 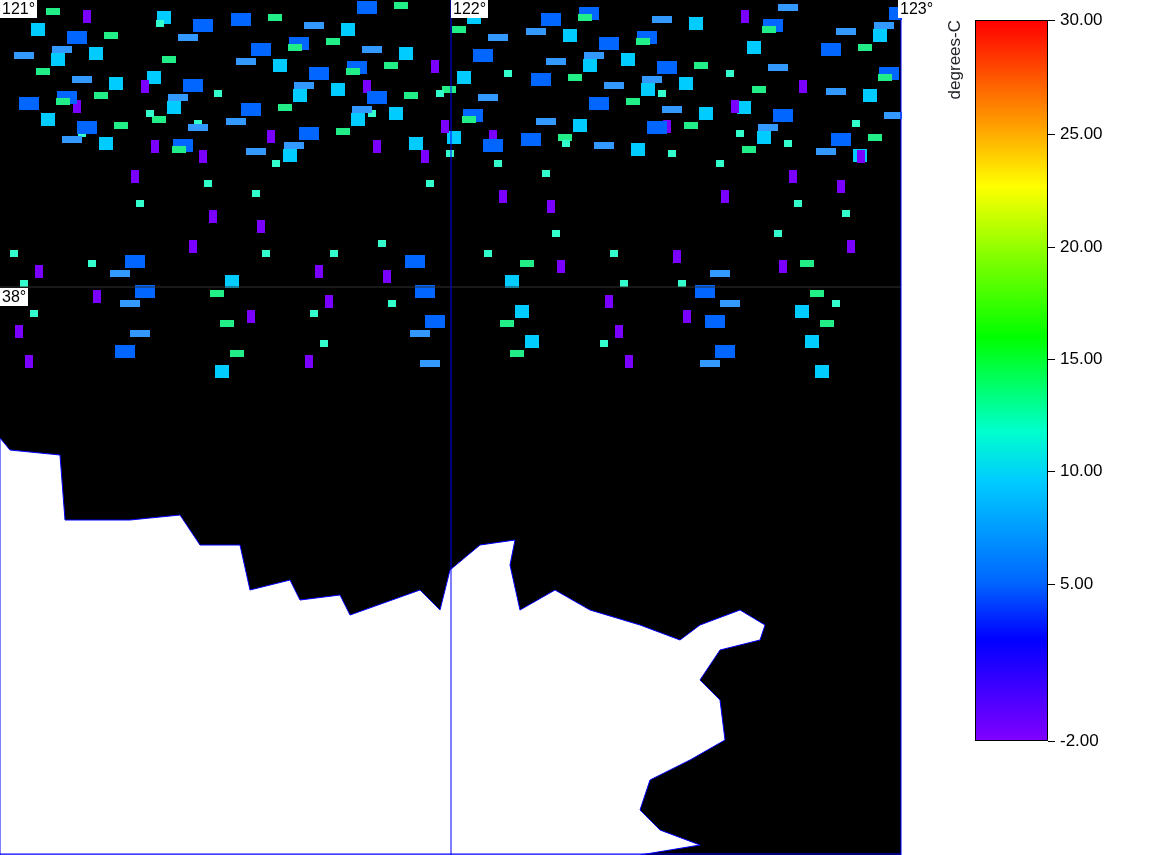 I want to click on scale-tick-label: 30.00, so click(x=1081, y=20).